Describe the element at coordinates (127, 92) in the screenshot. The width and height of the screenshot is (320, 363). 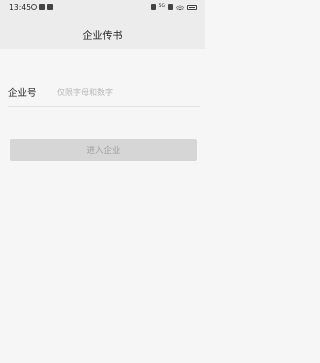
I see `company-id-input` at that location.